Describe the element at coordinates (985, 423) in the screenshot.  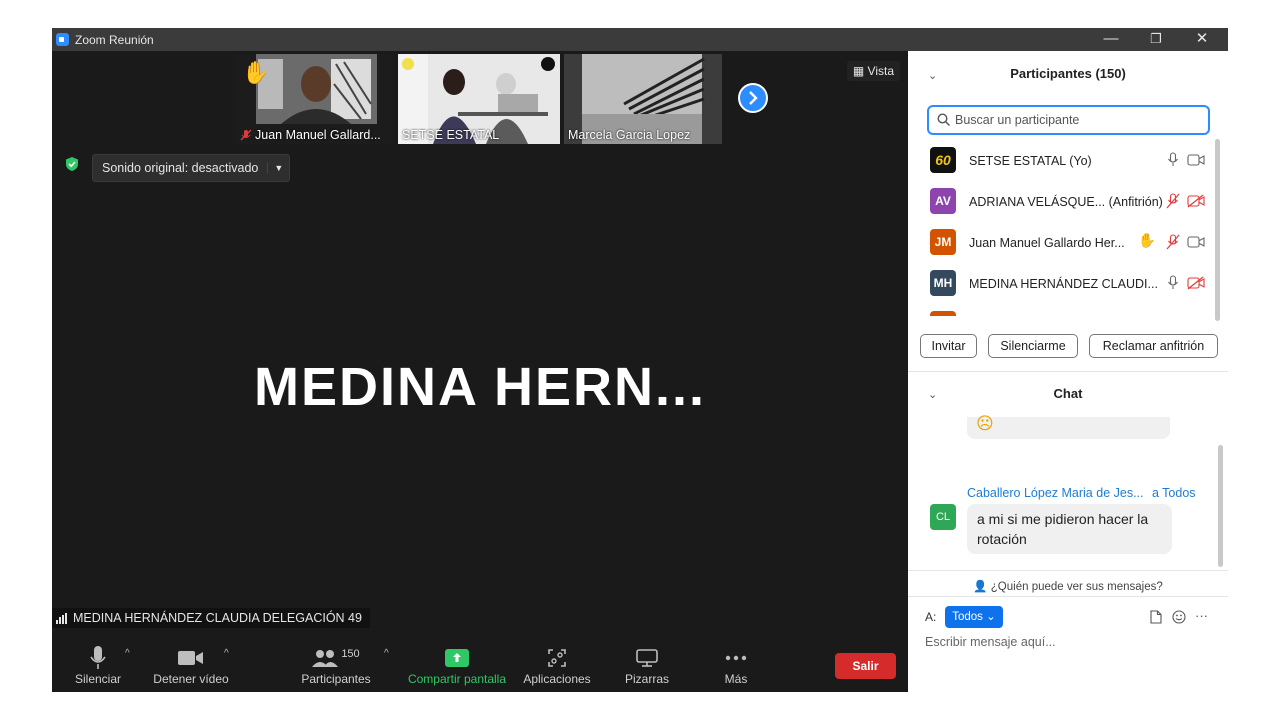
I see `sad-emoji-icon: ☹` at that location.